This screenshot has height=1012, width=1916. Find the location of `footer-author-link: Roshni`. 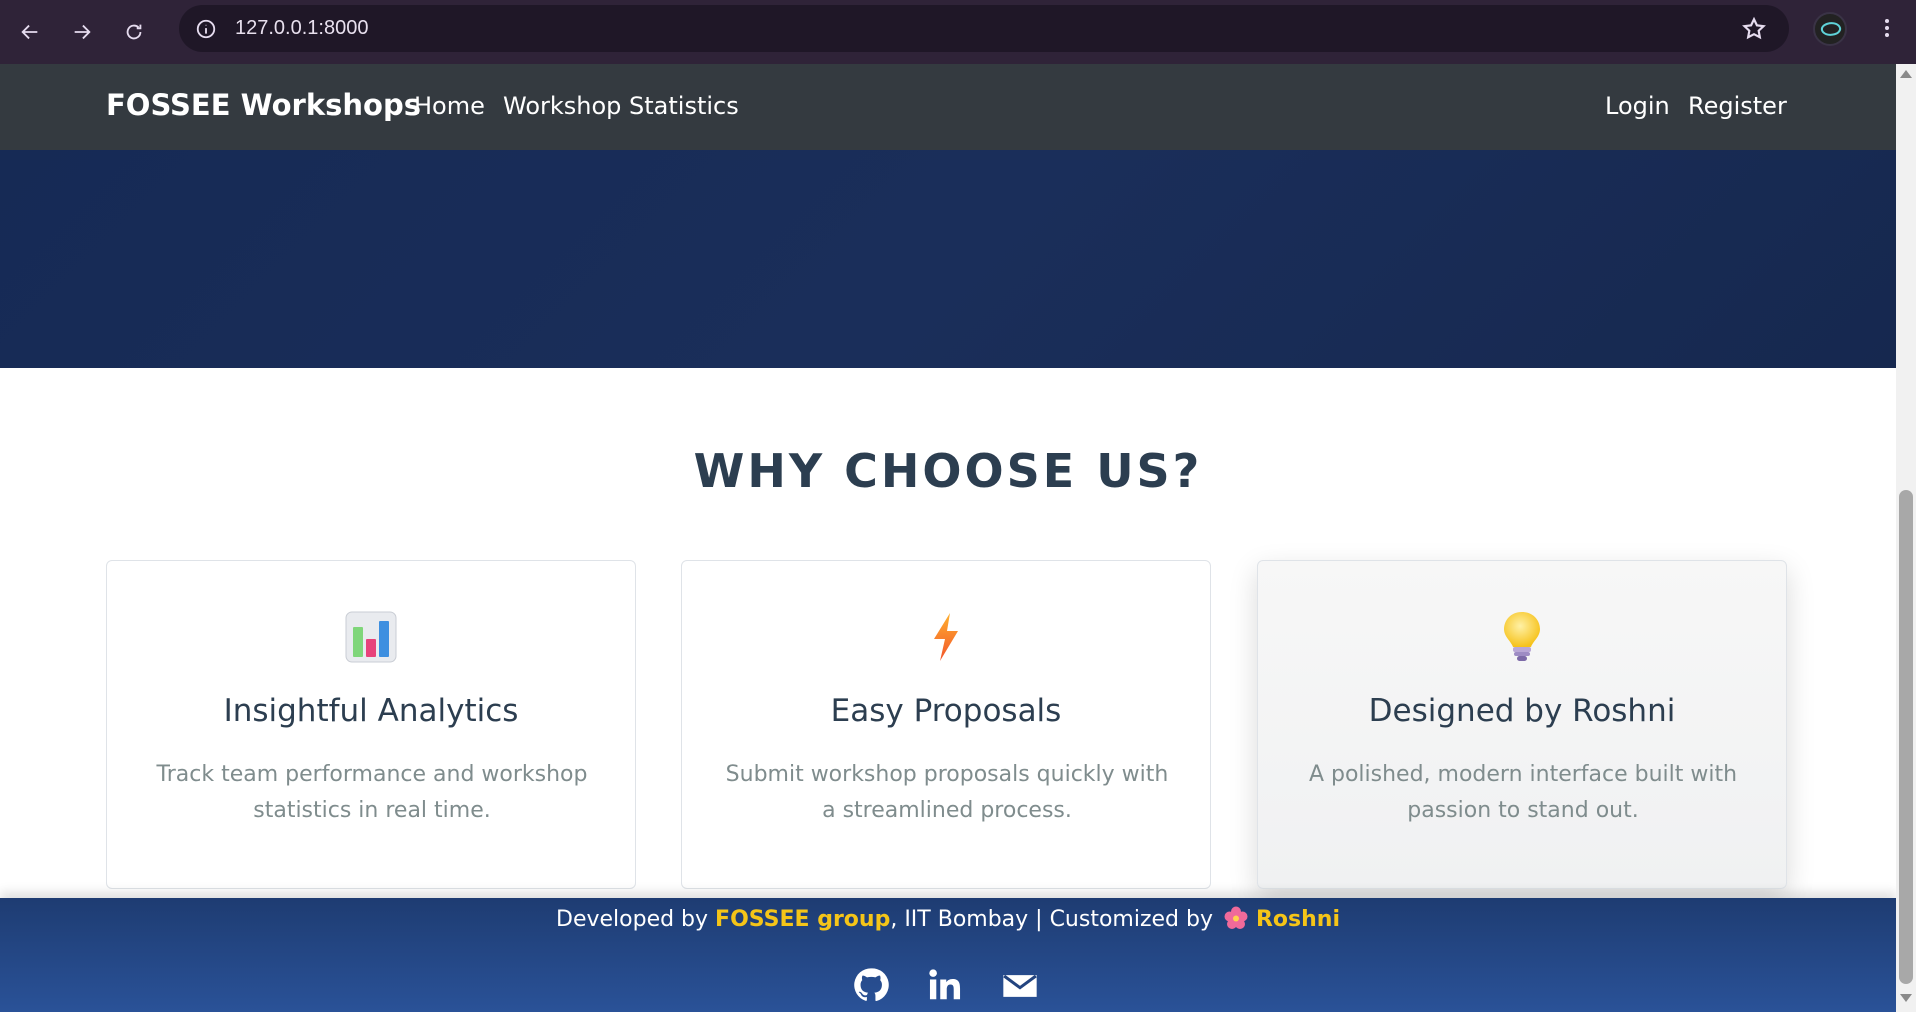

footer-author-link: Roshni is located at coordinates (1298, 919).